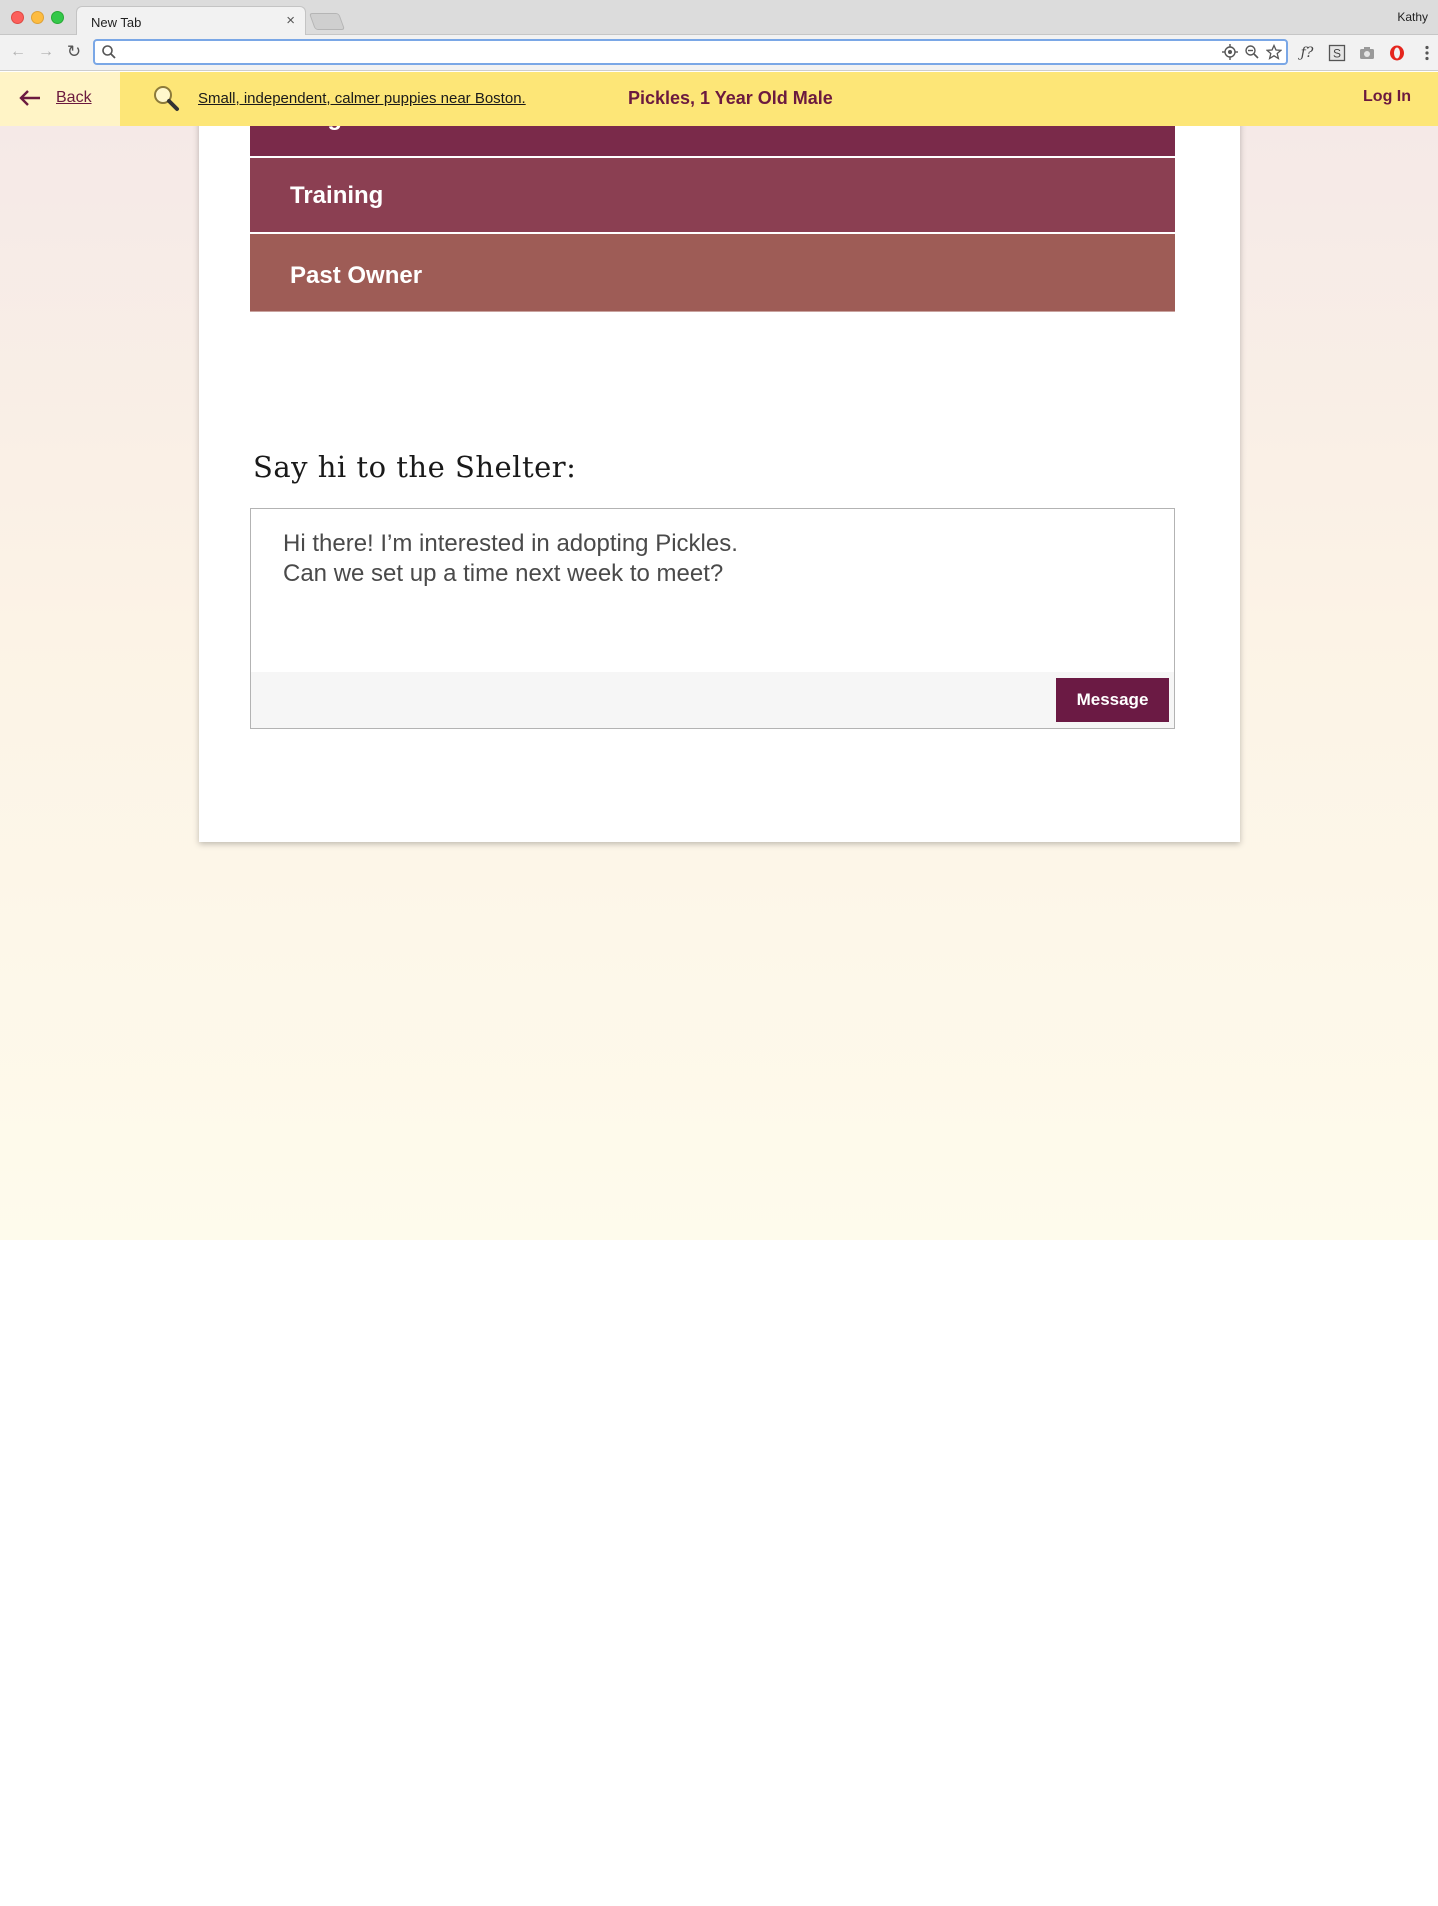 The height and width of the screenshot is (1906, 1438). I want to click on tab-title: New Tab, so click(116, 22).